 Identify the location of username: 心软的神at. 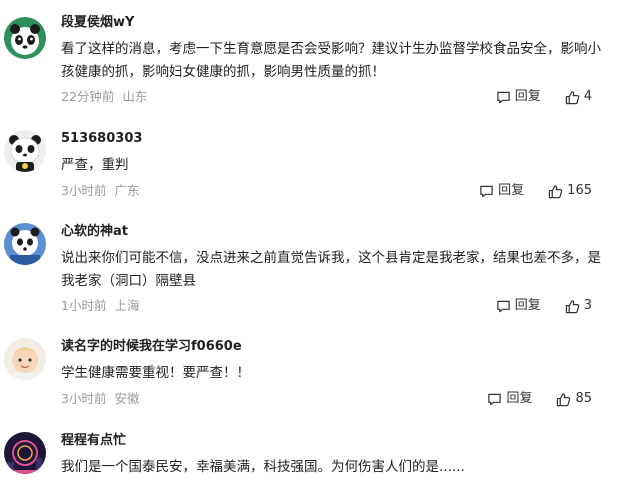
(94, 232).